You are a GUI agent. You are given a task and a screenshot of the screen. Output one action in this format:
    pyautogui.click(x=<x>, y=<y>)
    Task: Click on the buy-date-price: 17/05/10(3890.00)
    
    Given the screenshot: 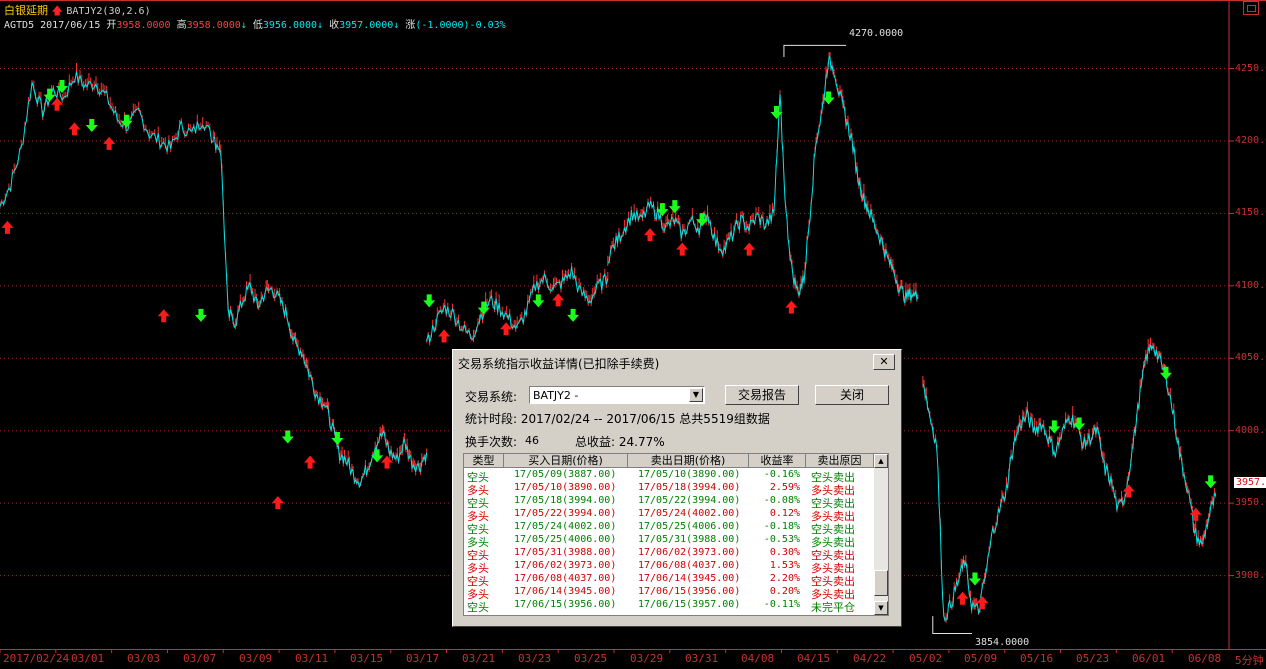 What is the action you would take?
    pyautogui.click(x=565, y=487)
    